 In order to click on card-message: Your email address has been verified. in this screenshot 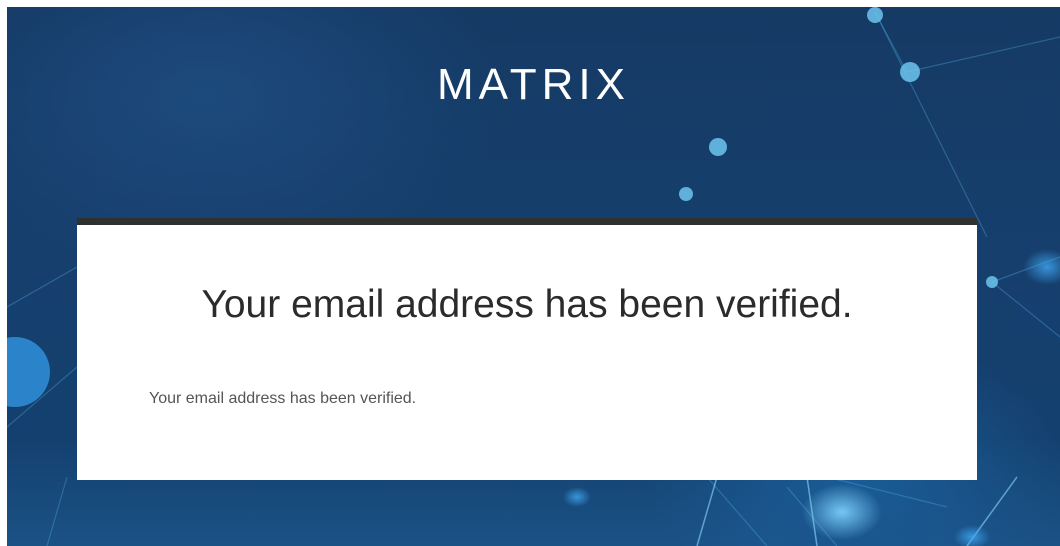, I will do `click(283, 398)`.